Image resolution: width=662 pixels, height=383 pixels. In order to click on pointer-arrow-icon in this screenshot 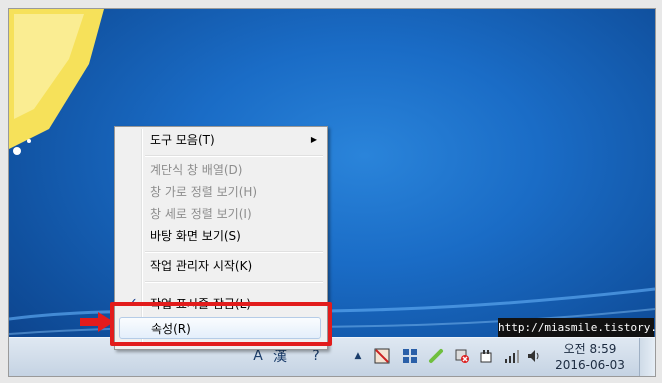, I will do `click(97, 322)`.